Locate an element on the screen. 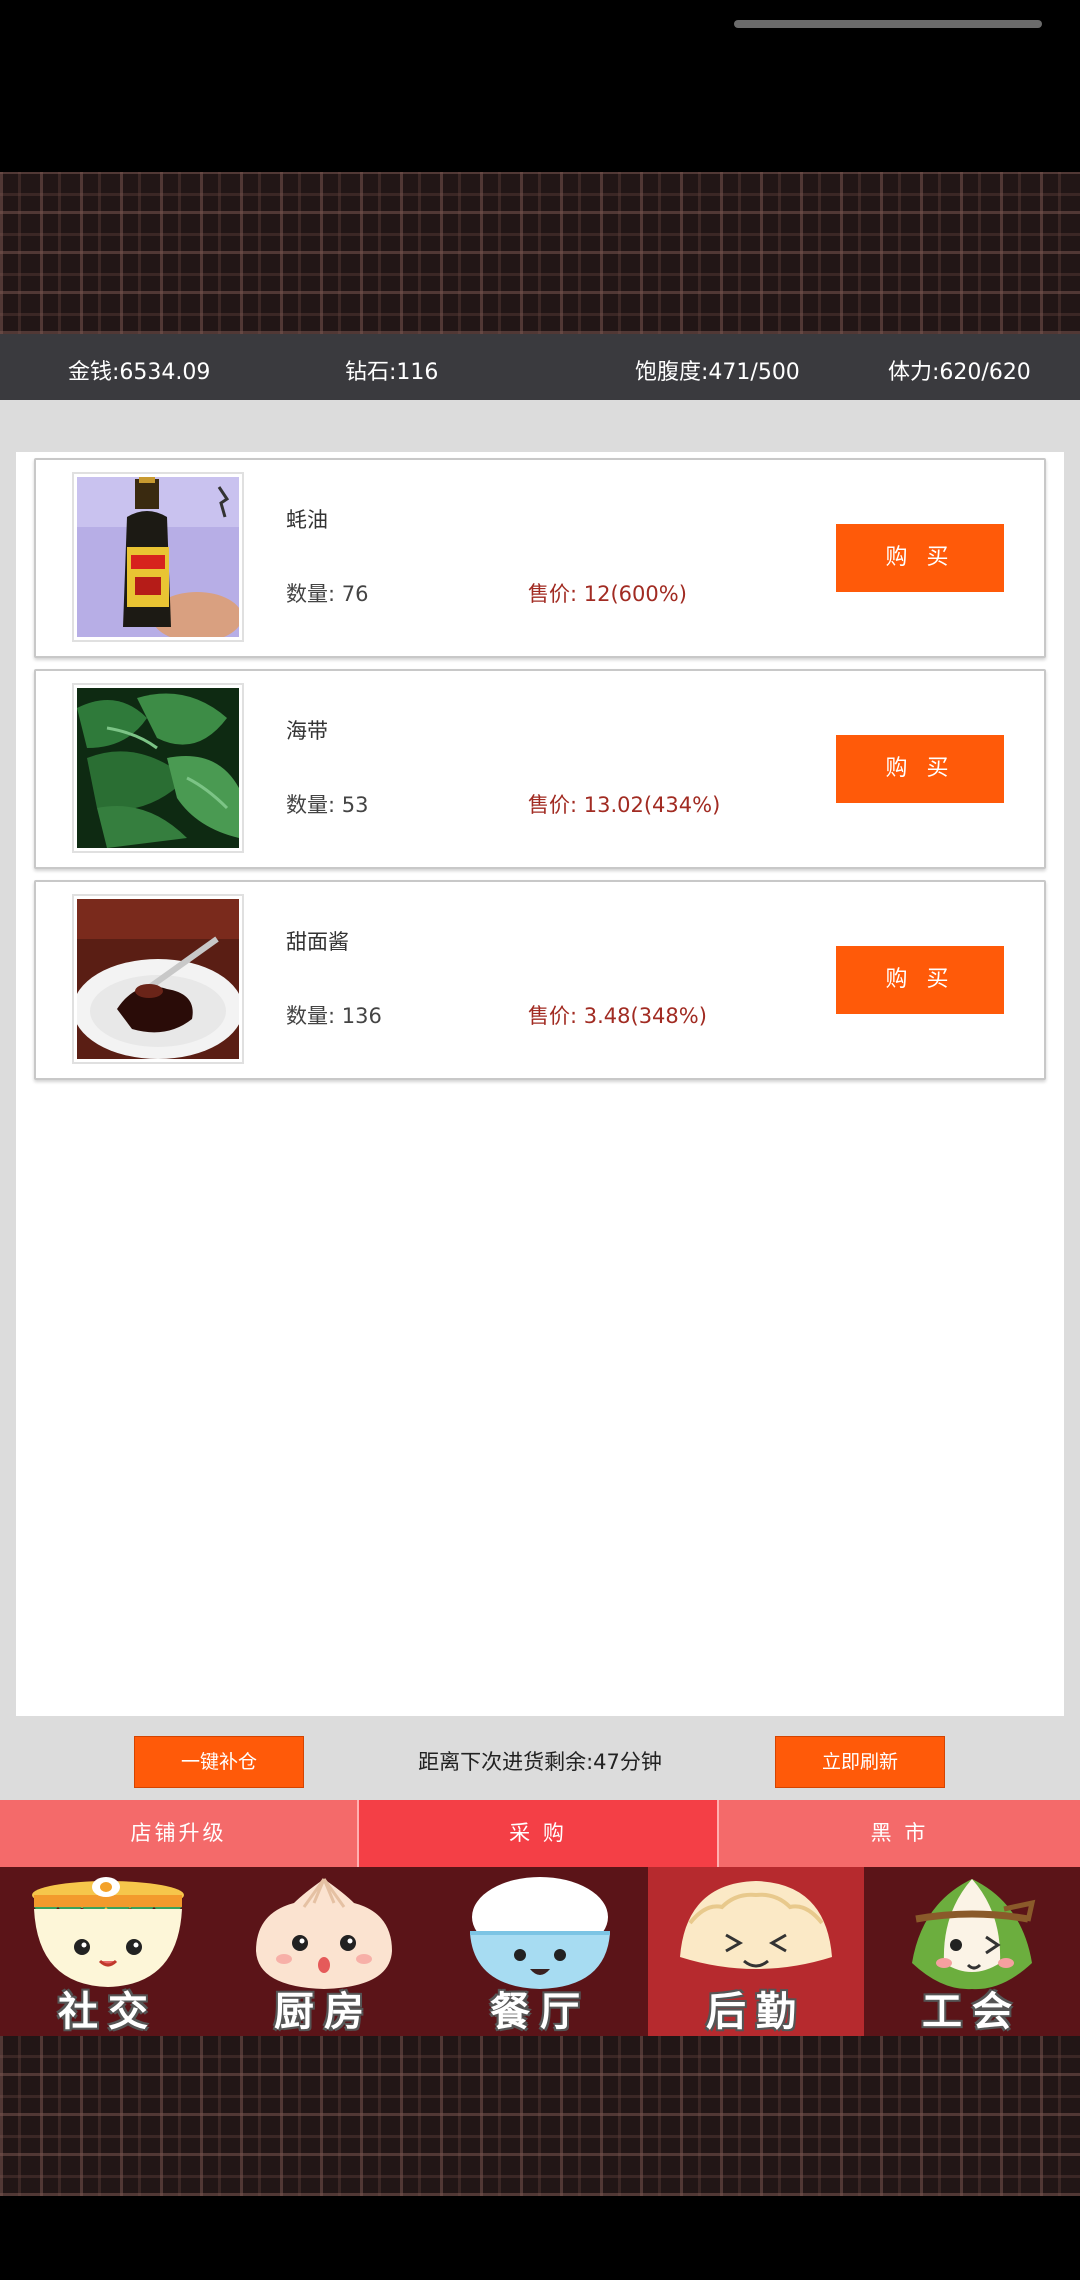 The width and height of the screenshot is (1080, 2280). nav-logistics: 后勤 is located at coordinates (756, 1951).